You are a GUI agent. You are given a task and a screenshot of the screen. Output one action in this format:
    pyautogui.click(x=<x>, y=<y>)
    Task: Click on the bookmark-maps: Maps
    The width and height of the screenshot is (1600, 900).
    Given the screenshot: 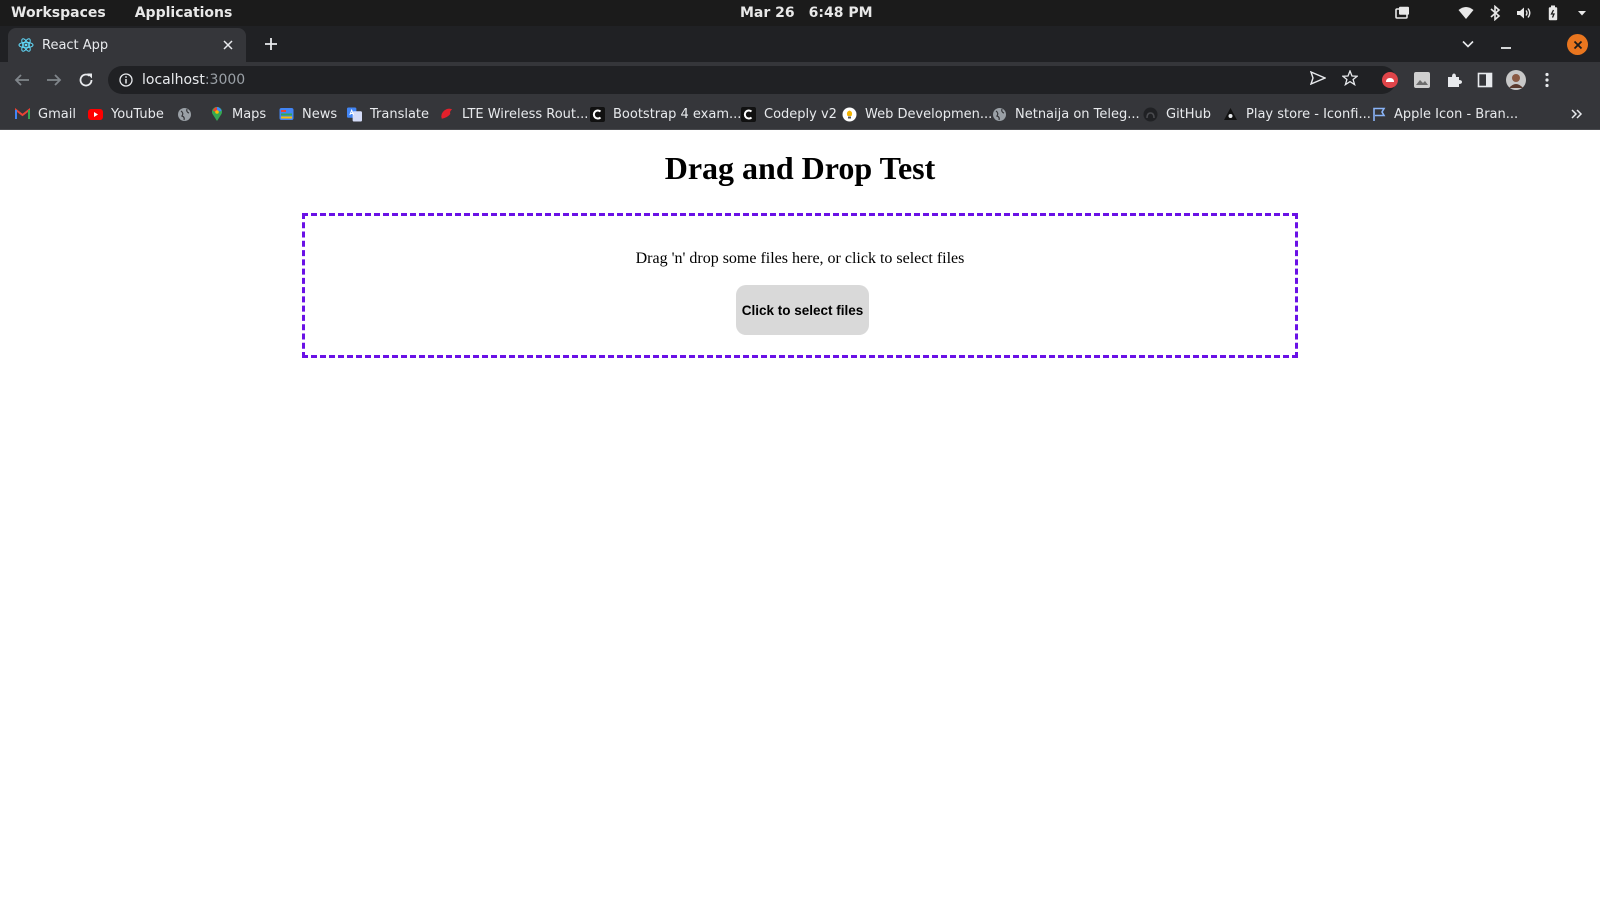 What is the action you would take?
    pyautogui.click(x=237, y=114)
    